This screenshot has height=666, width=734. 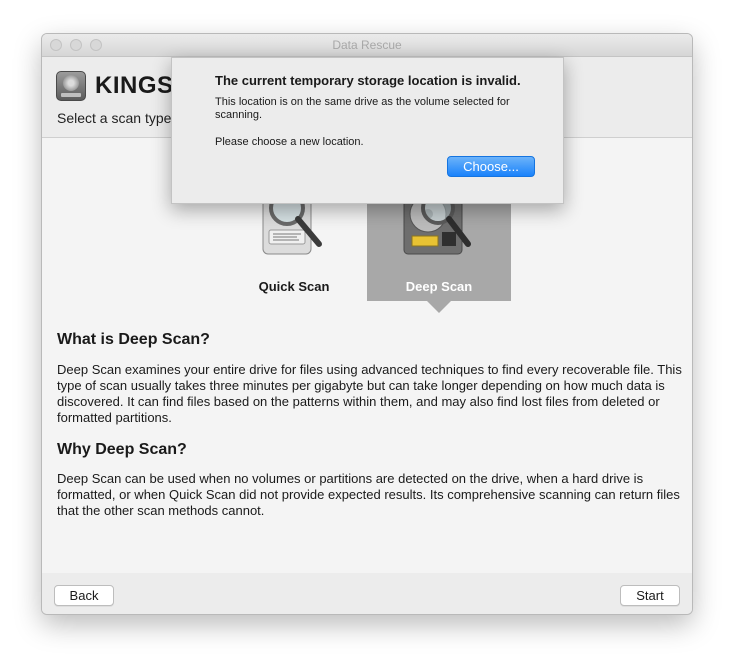 What do you see at coordinates (133, 339) in the screenshot?
I see `what-is-deep-scan-heading: What is Deep Scan?` at bounding box center [133, 339].